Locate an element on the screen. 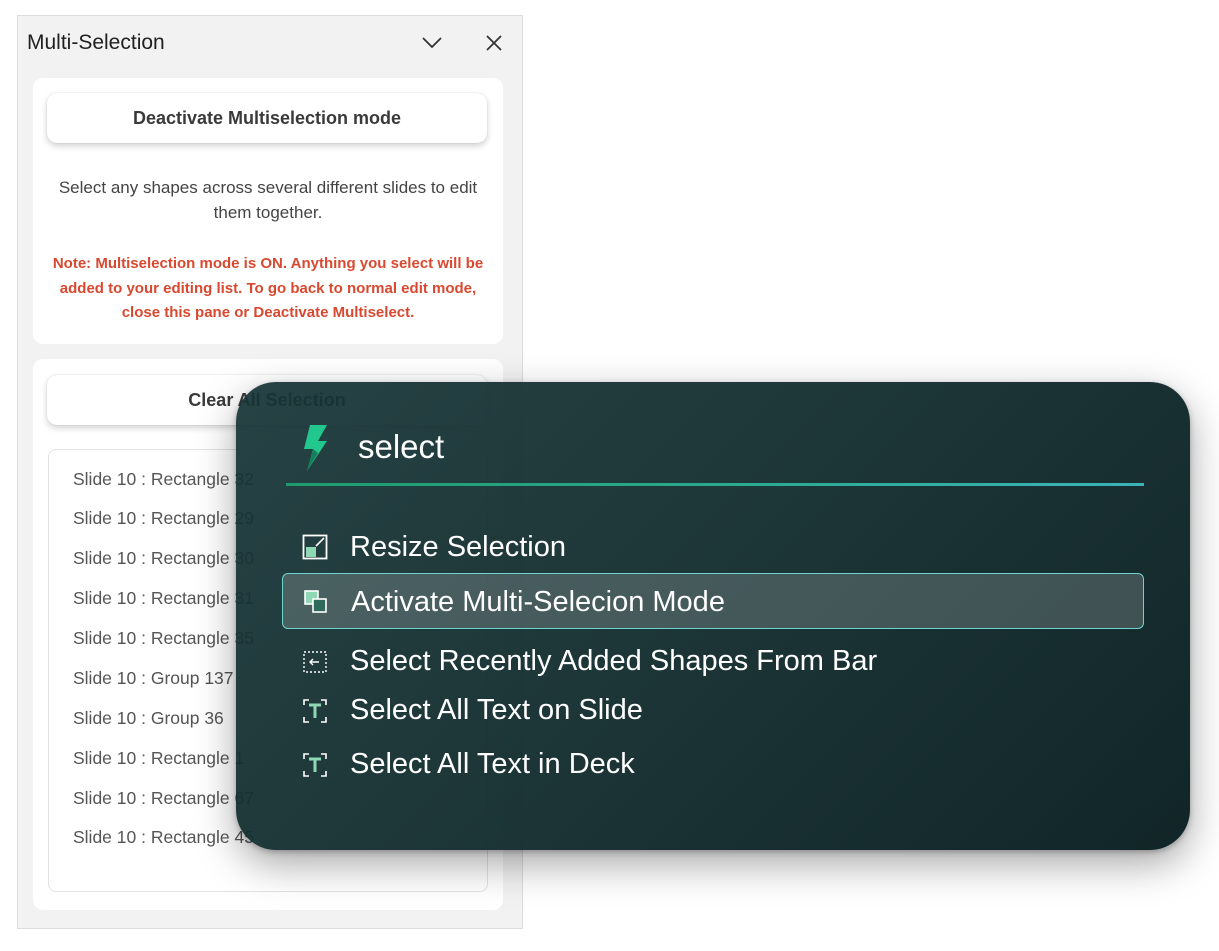 The image size is (1219, 951). list-item: Slide 10 : Rectangle 67 is located at coordinates (163, 798).